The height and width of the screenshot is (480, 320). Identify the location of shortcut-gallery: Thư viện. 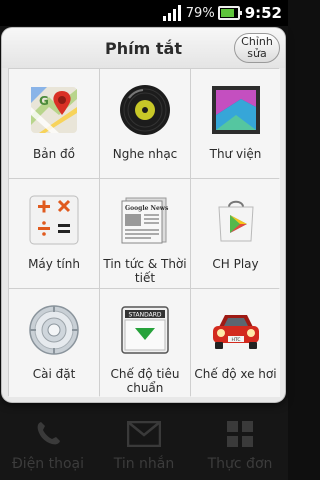
(235, 123).